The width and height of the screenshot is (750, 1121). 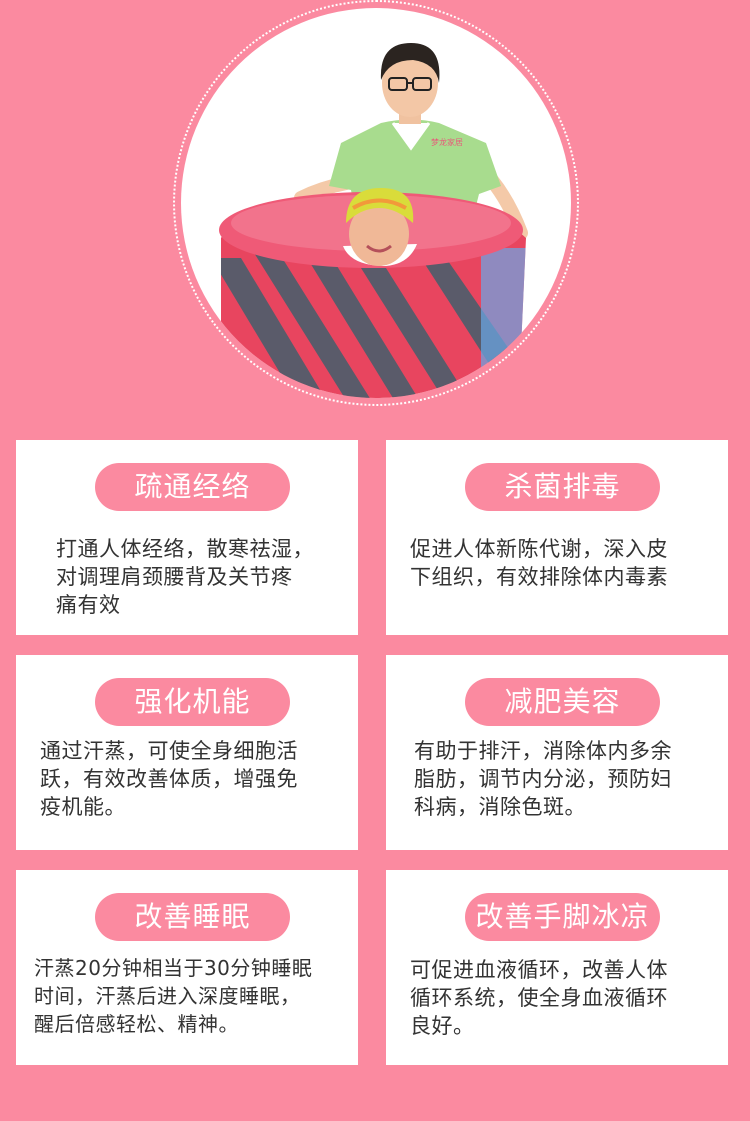 I want to click on benefit-title-pill: 强化机能, so click(x=192, y=702).